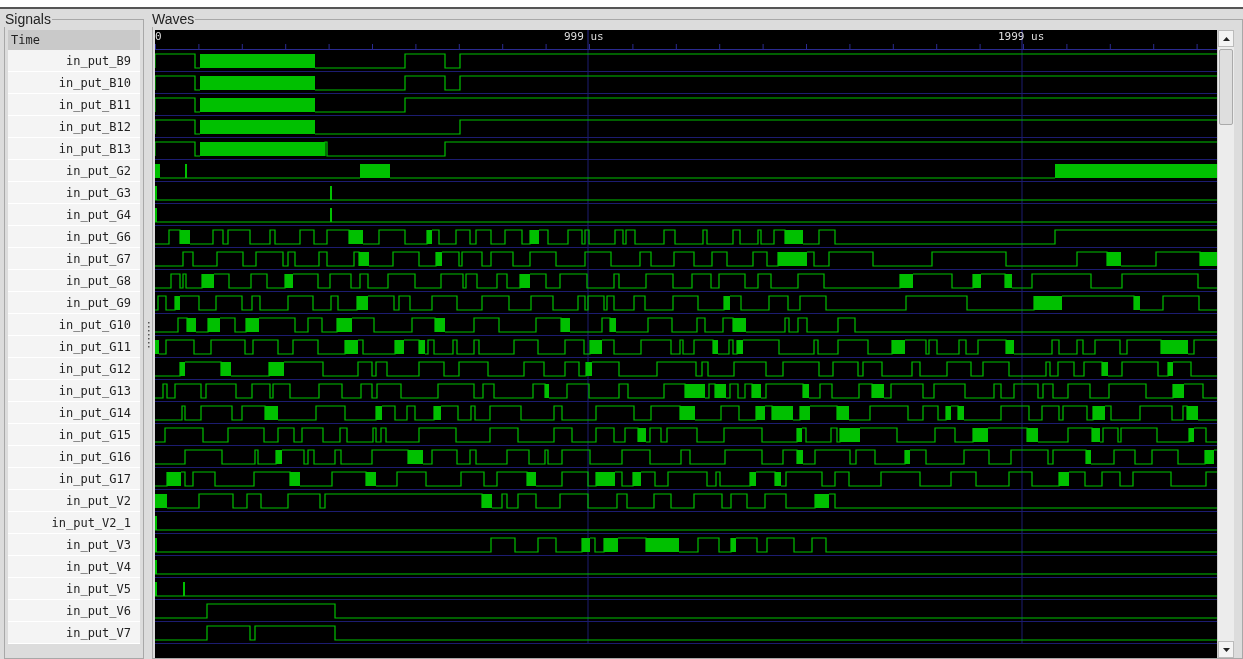 This screenshot has width=1243, height=659. I want to click on up-arrow-icon, so click(1226, 38).